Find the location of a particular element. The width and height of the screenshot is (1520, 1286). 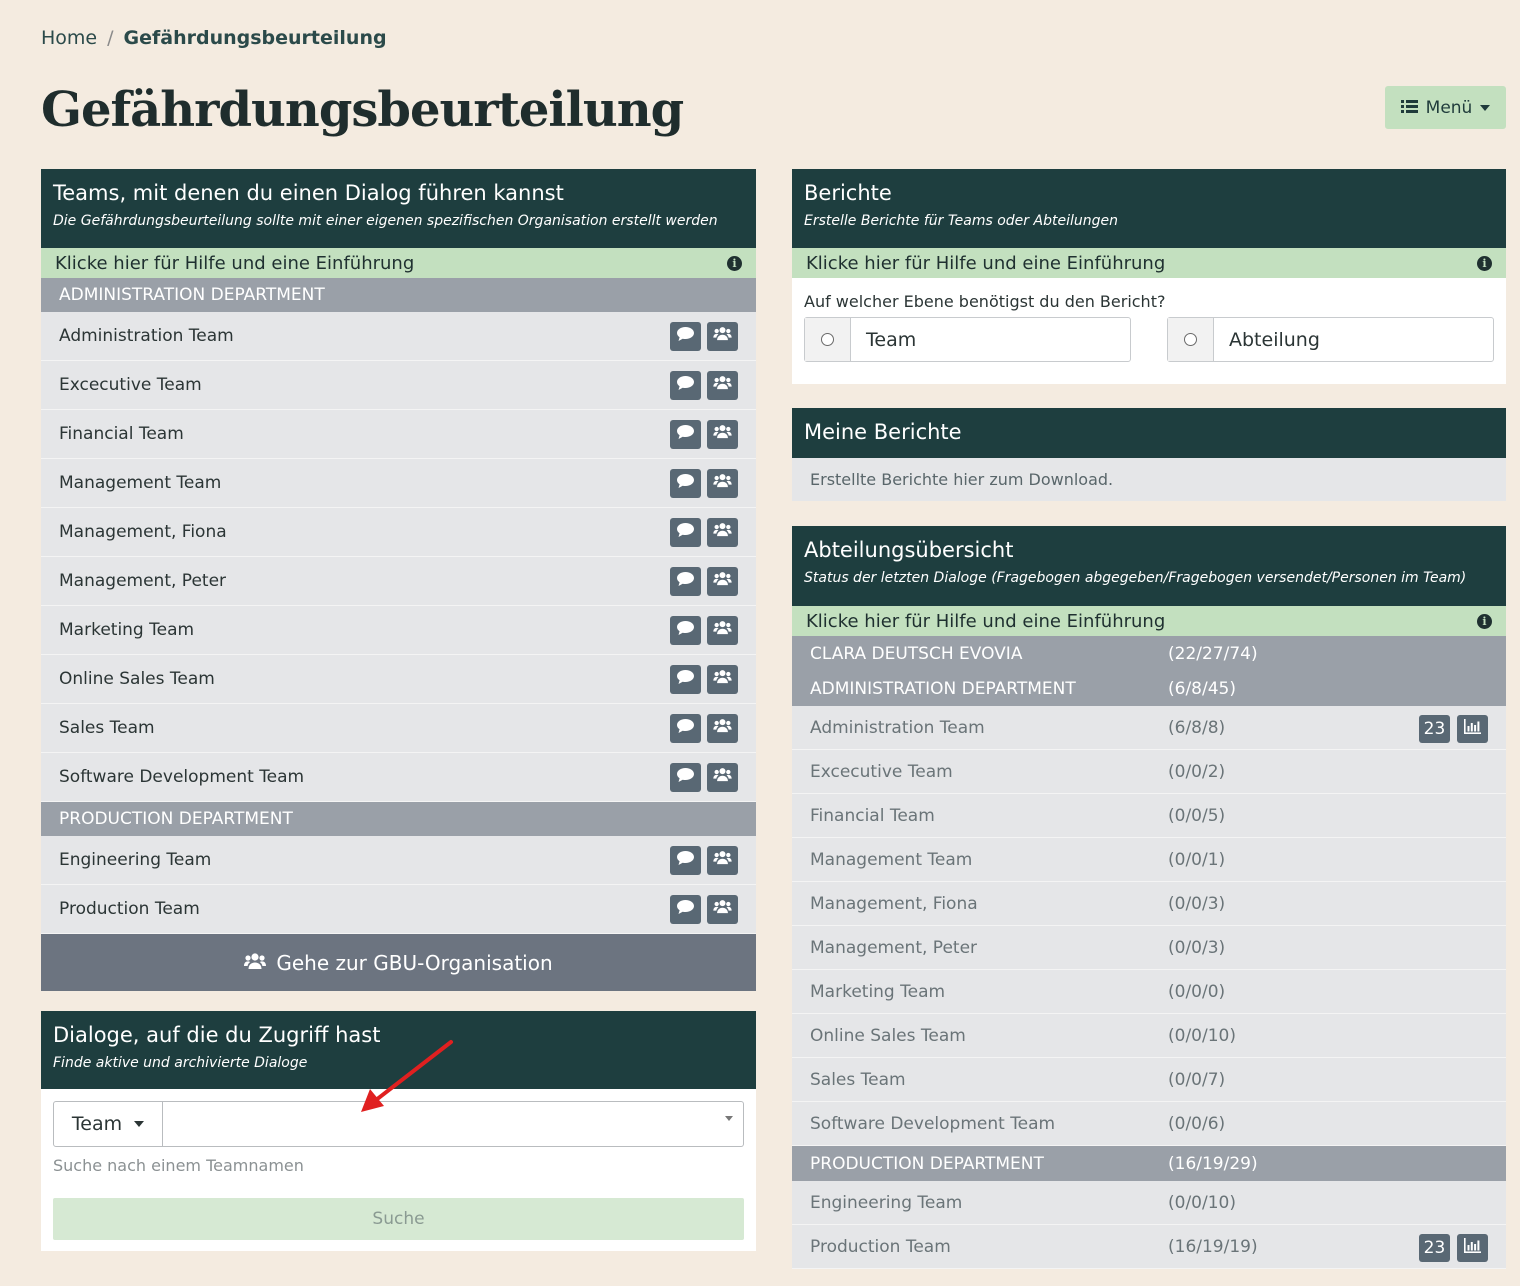

department-stat: (16/19/29) is located at coordinates (1213, 1163).